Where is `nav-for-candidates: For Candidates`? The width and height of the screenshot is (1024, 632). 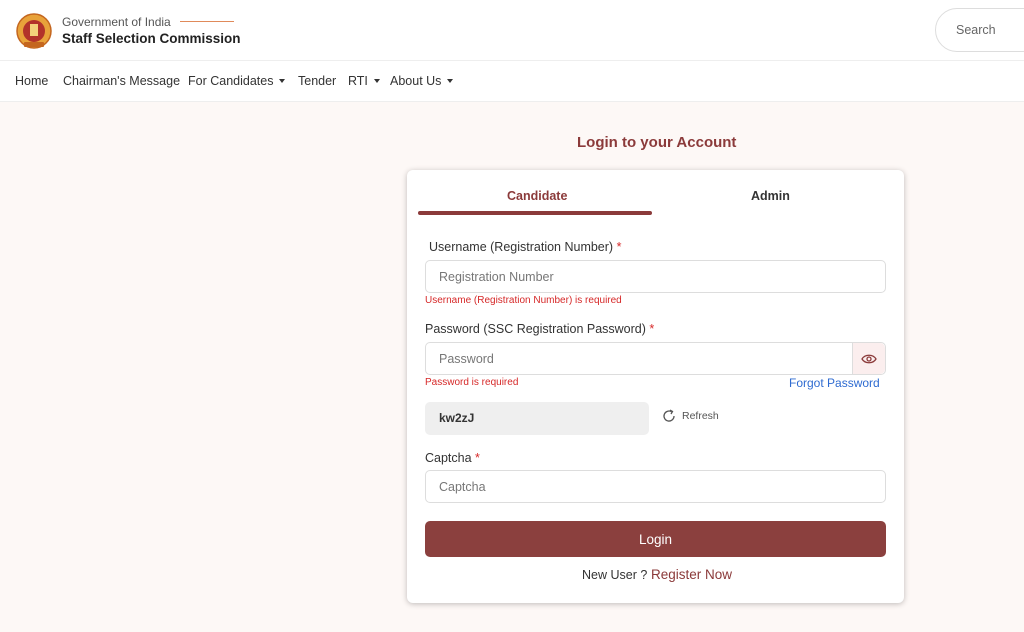
nav-for-candidates: For Candidates is located at coordinates (237, 81).